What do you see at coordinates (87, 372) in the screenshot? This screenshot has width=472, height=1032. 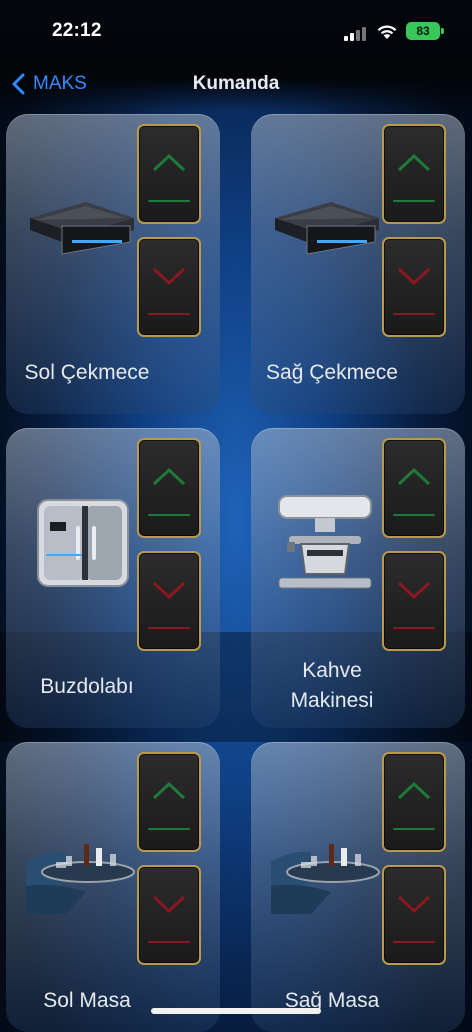 I see `card-label: Sol Çekmece` at bounding box center [87, 372].